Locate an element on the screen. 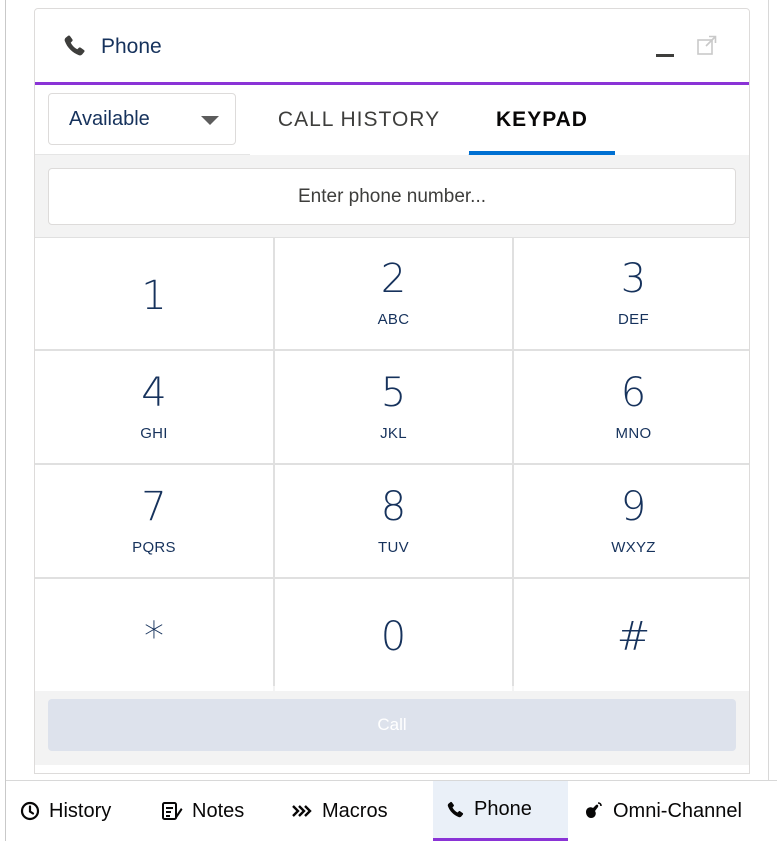 This screenshot has height=841, width=777. macros-icon is located at coordinates (302, 811).